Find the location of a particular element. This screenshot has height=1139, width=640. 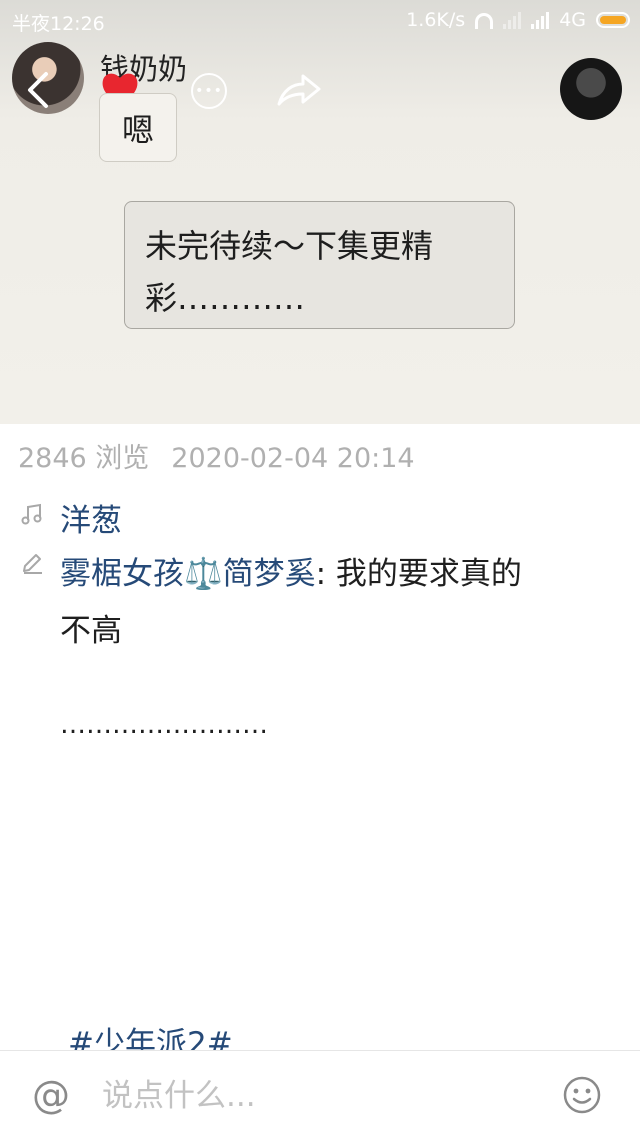

comment-input is located at coordinates (322, 1096).